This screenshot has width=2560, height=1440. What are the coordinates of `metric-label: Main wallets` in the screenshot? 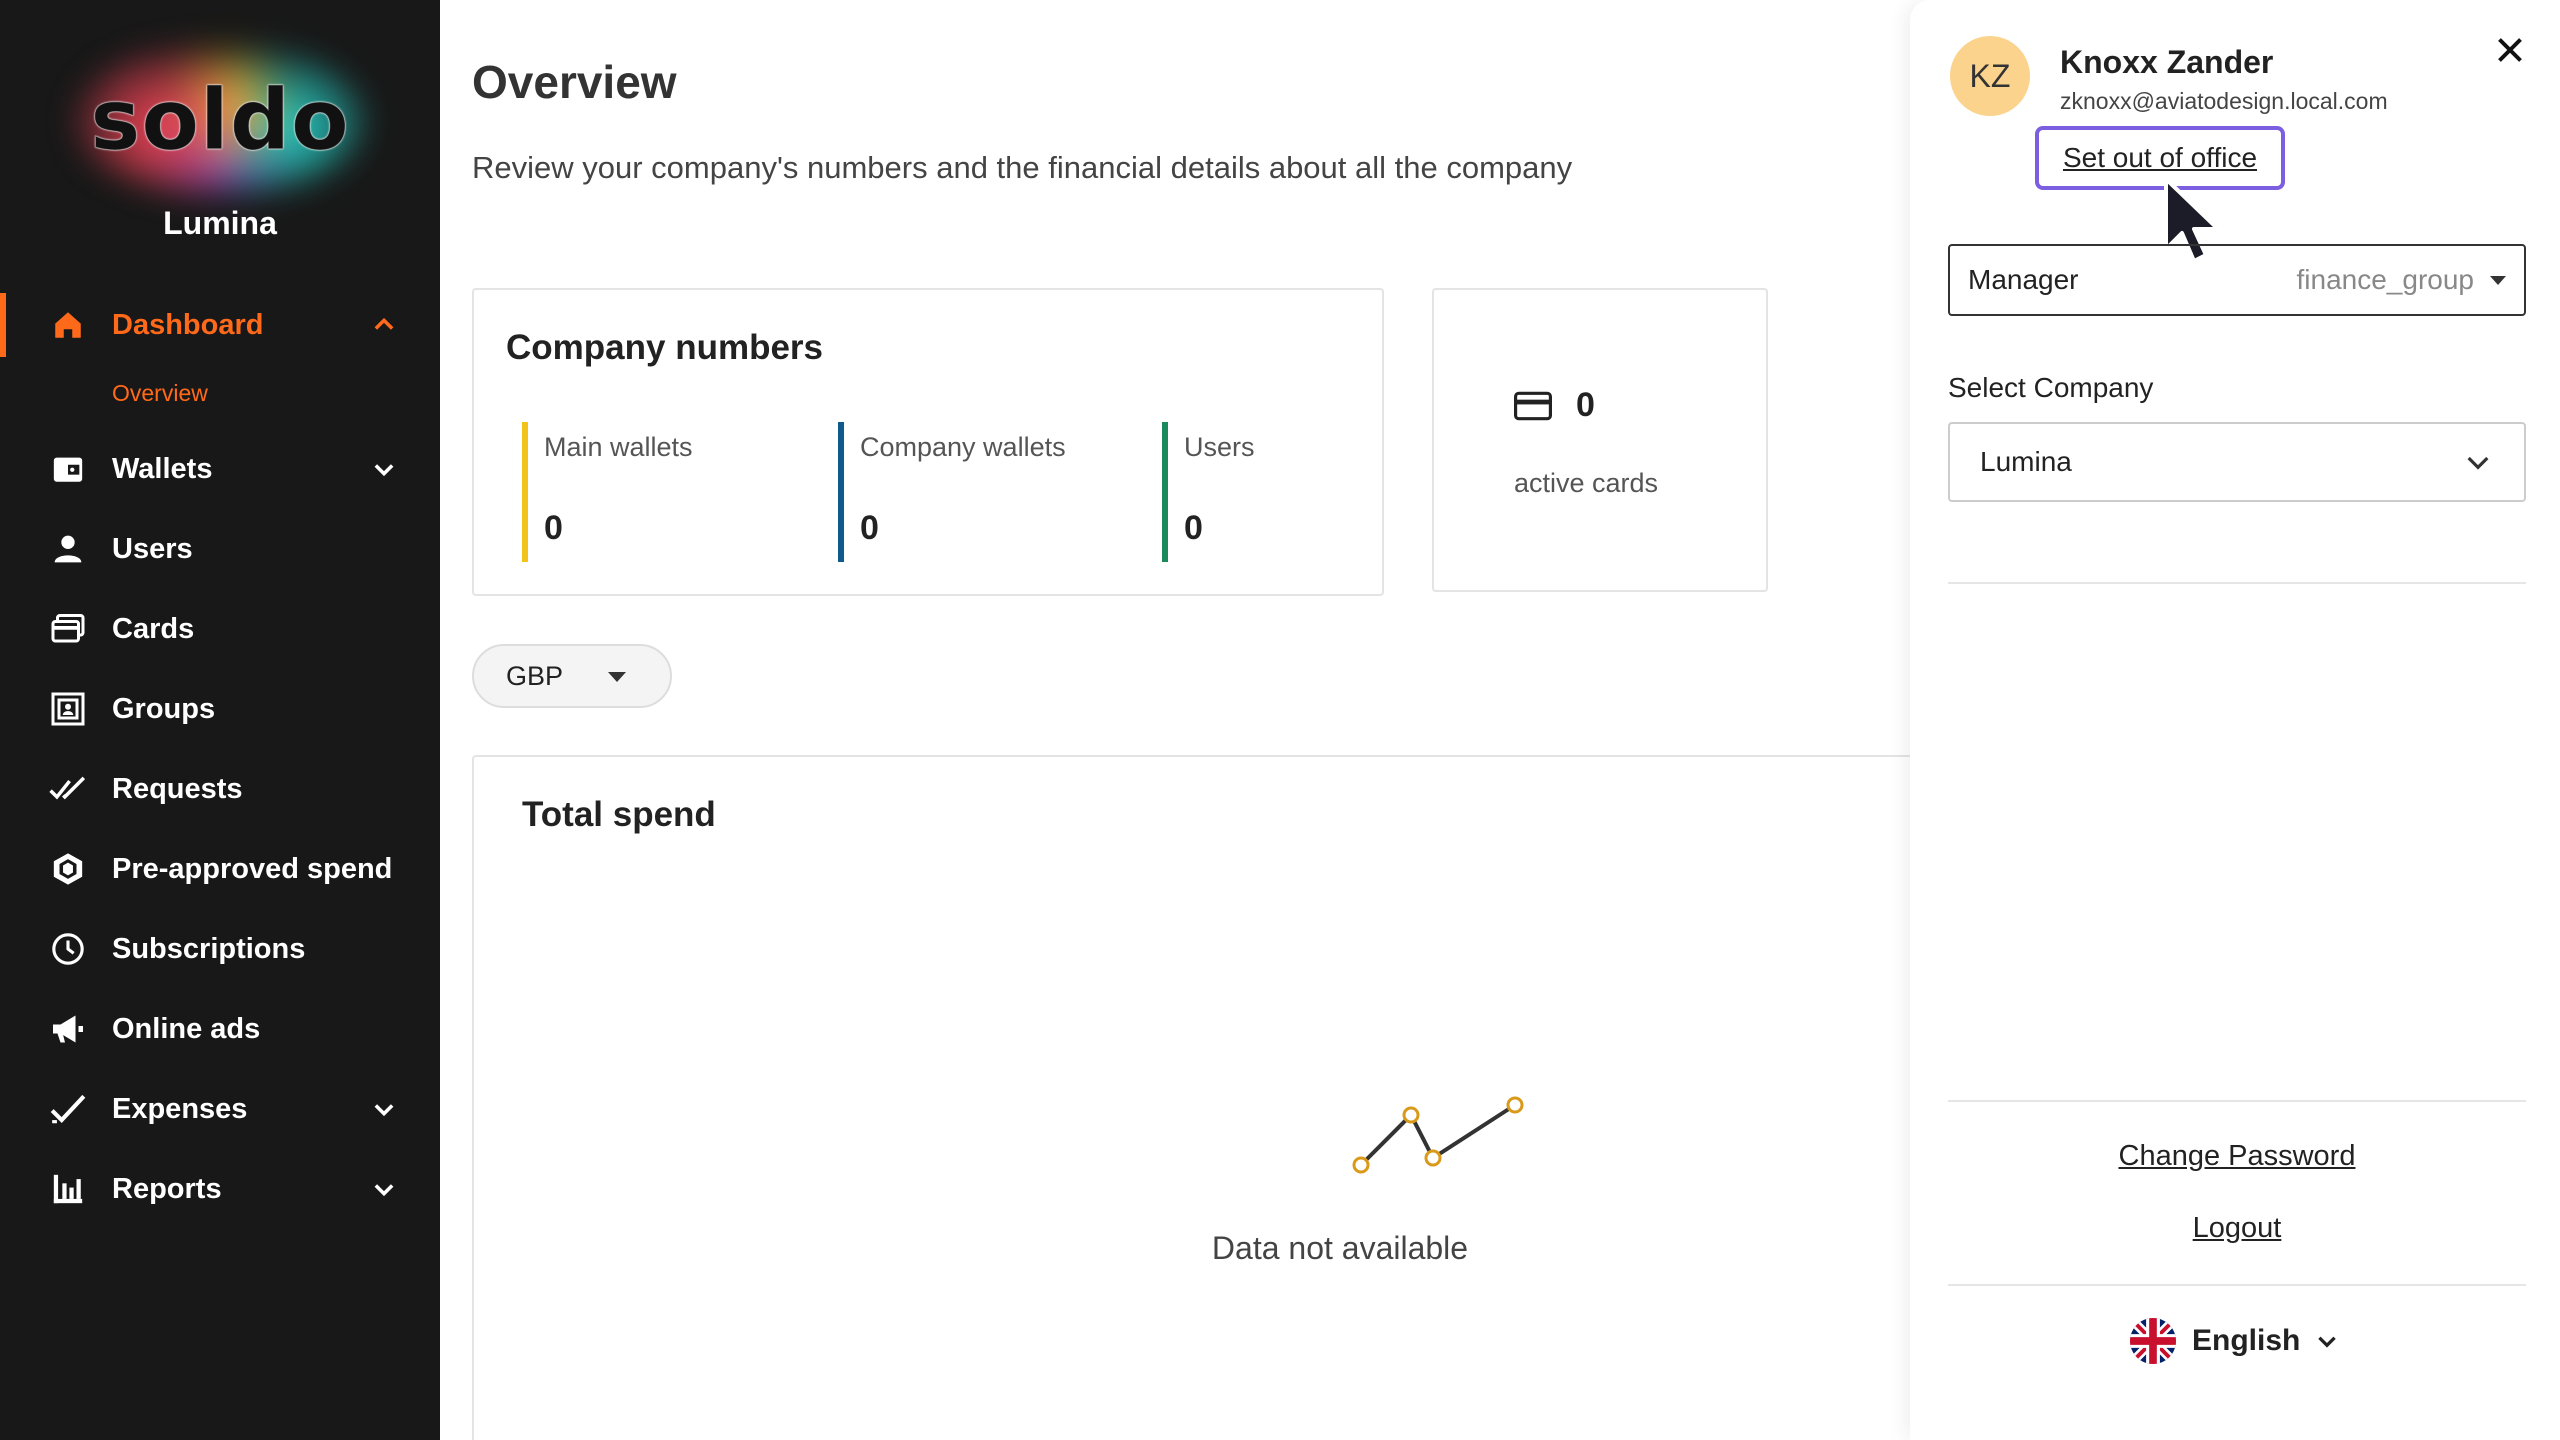 It's located at (618, 447).